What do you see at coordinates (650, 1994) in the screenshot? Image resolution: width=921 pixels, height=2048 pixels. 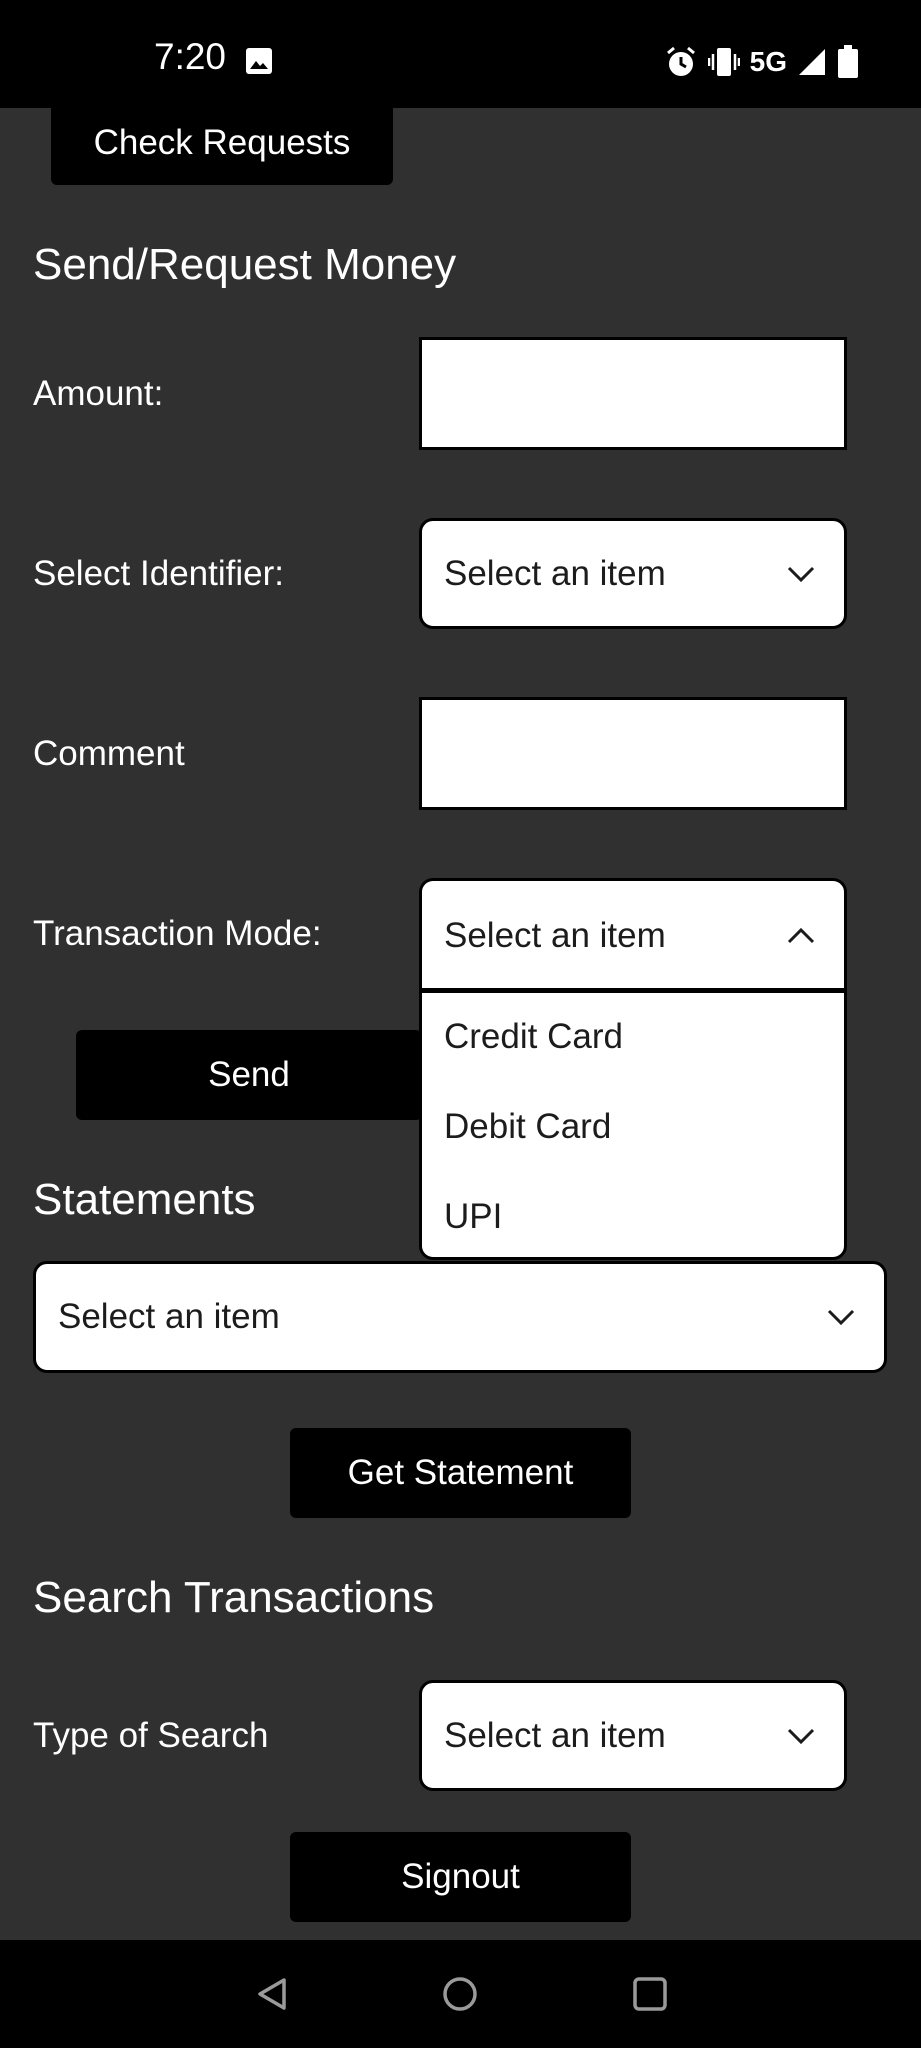 I see `recents-icon` at bounding box center [650, 1994].